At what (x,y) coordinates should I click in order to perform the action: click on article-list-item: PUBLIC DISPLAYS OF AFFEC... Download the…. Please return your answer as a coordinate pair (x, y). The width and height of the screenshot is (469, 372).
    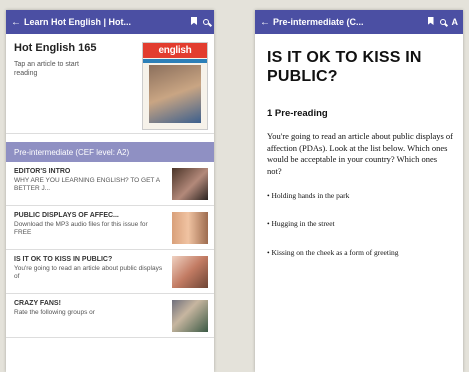
    Looking at the image, I should click on (110, 228).